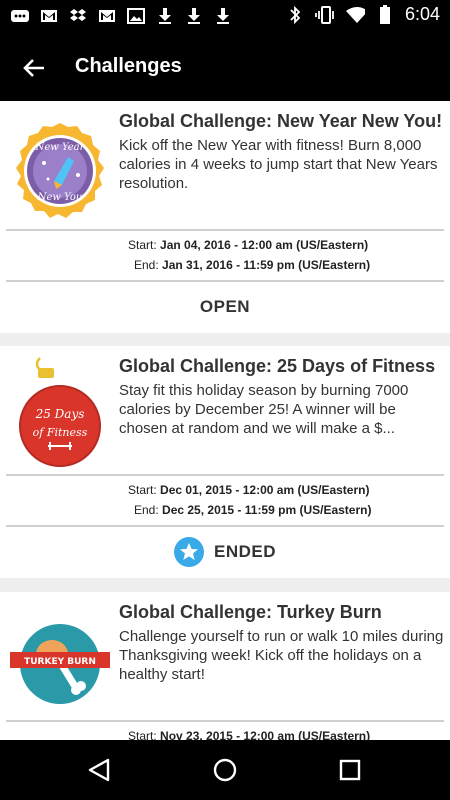 This screenshot has height=800, width=450. I want to click on navigation-bar, so click(225, 770).